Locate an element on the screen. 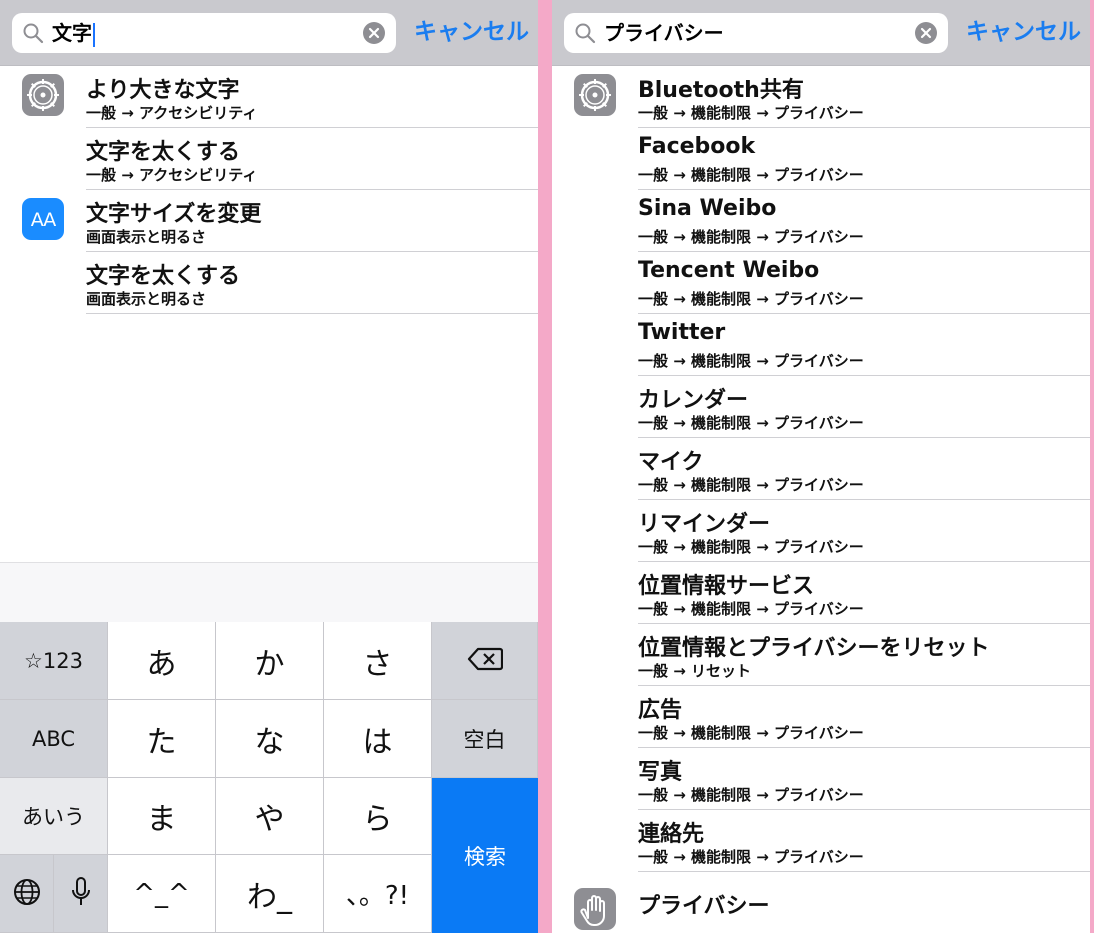 Image resolution: width=1094 pixels, height=933 pixels. search-bar: プライバシー キャンセル is located at coordinates (821, 33).